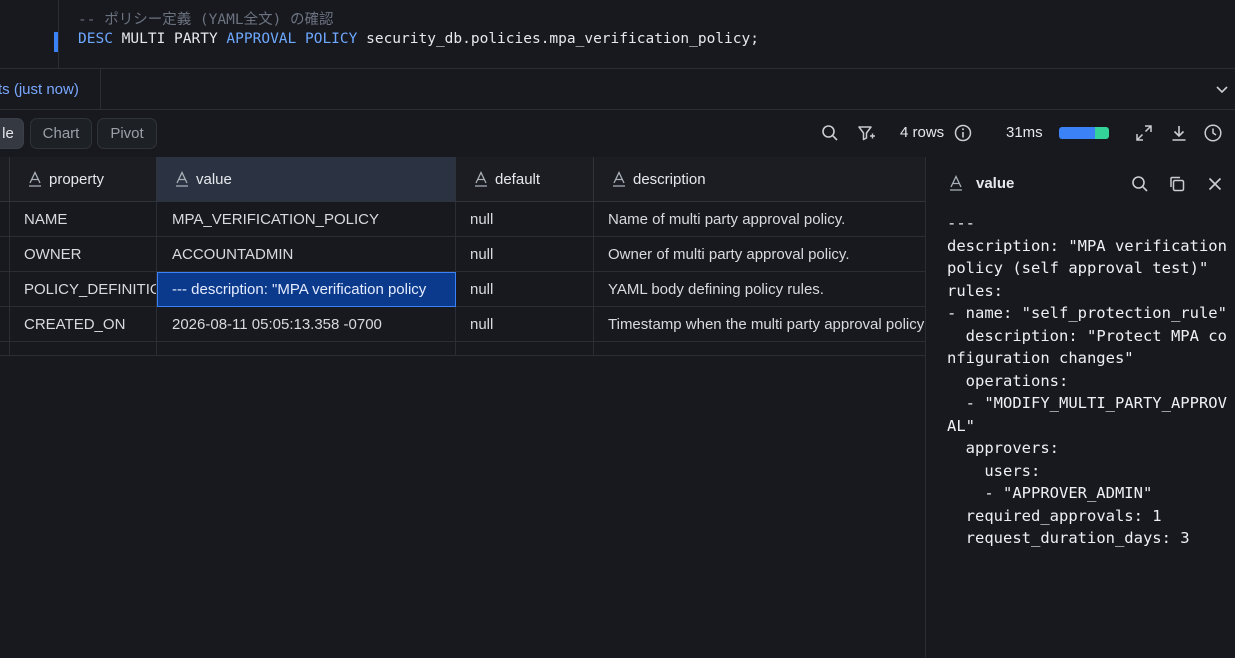 This screenshot has width=1235, height=658. What do you see at coordinates (56, 42) in the screenshot?
I see `active-line-marker` at bounding box center [56, 42].